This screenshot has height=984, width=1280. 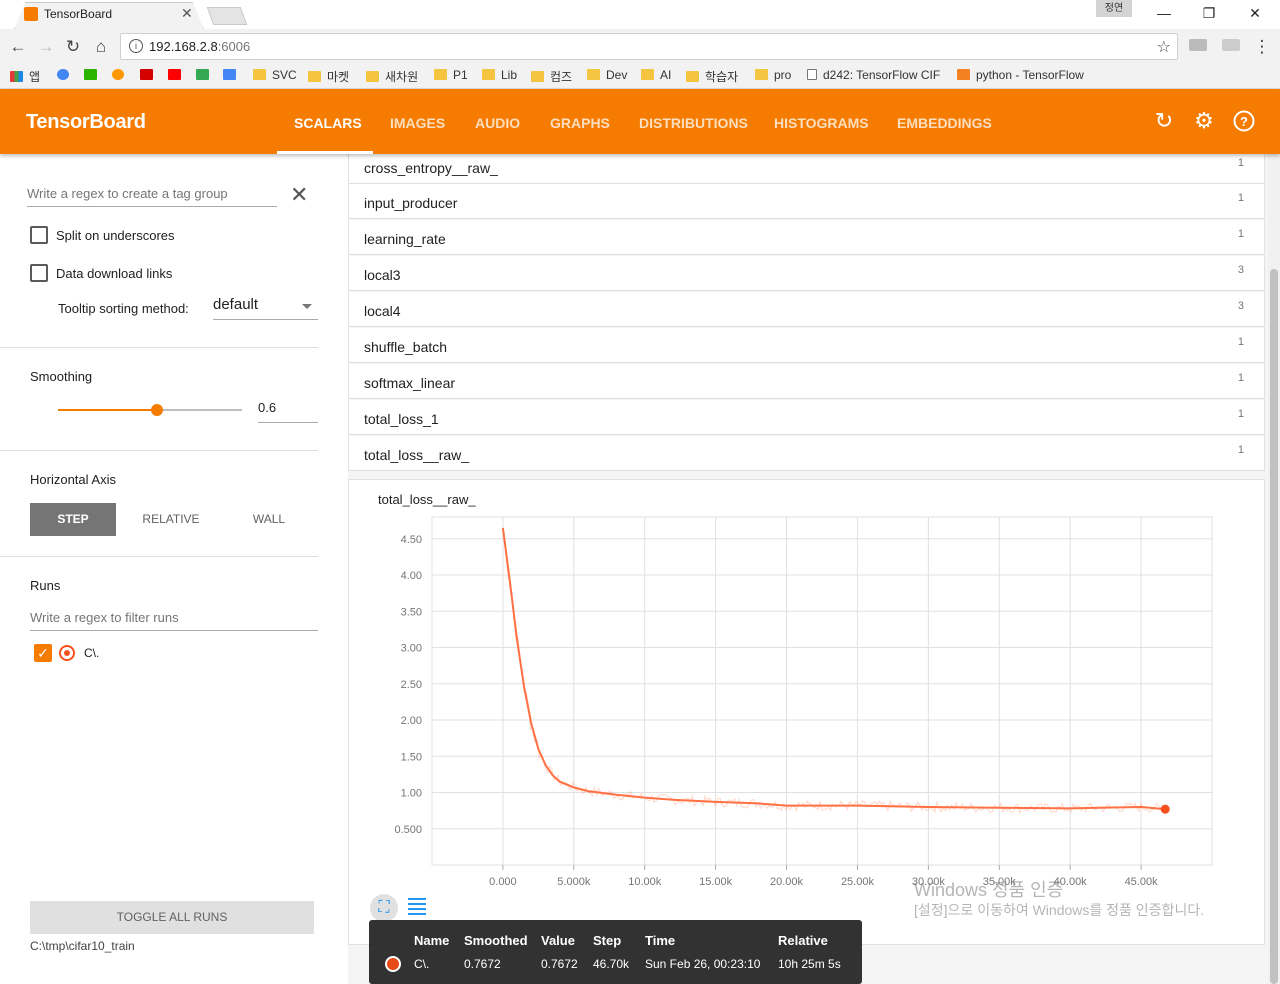 I want to click on fit-domain-icon: ⛶, so click(x=384, y=908).